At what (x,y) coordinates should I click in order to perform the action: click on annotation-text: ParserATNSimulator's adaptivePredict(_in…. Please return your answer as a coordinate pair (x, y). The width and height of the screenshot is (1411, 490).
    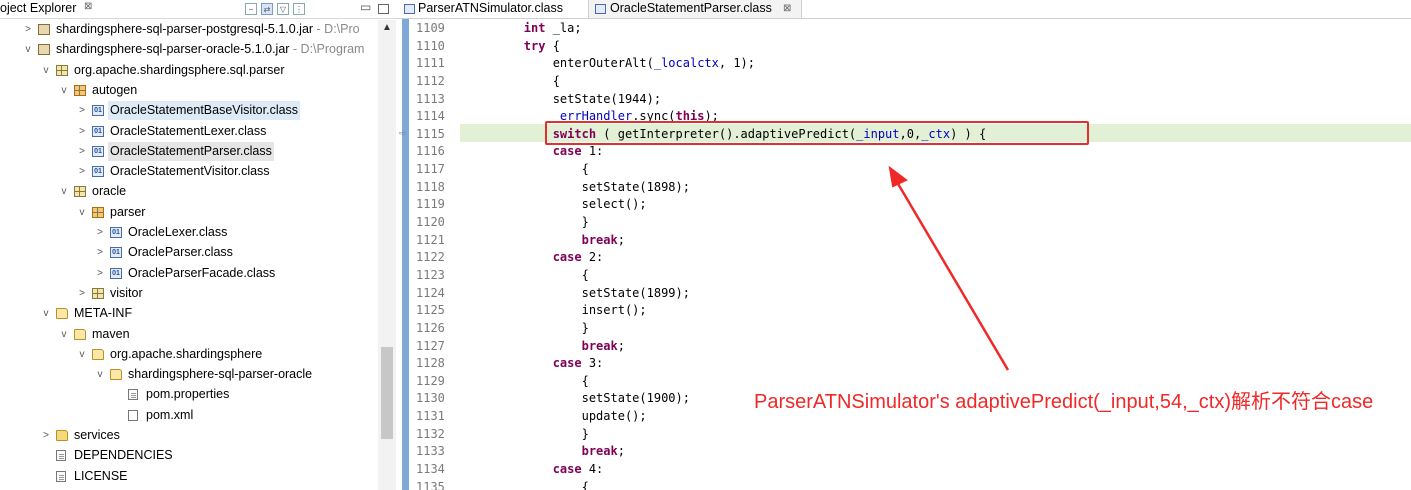
    Looking at the image, I should click on (1064, 402).